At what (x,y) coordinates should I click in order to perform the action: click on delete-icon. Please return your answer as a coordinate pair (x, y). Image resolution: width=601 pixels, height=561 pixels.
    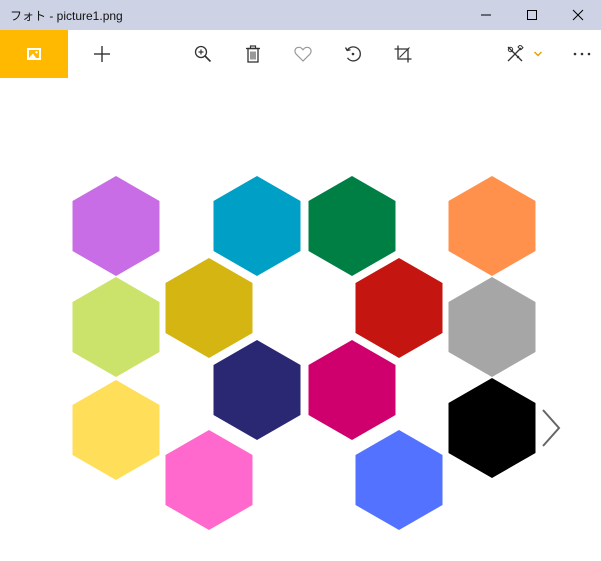
    Looking at the image, I should click on (253, 54).